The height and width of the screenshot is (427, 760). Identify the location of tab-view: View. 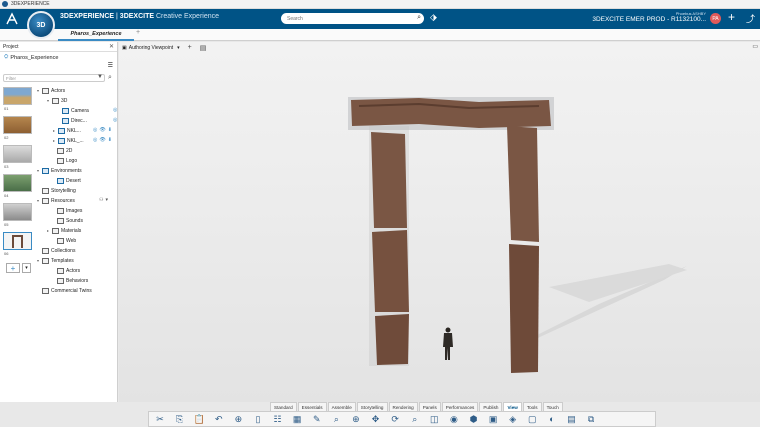
(512, 406).